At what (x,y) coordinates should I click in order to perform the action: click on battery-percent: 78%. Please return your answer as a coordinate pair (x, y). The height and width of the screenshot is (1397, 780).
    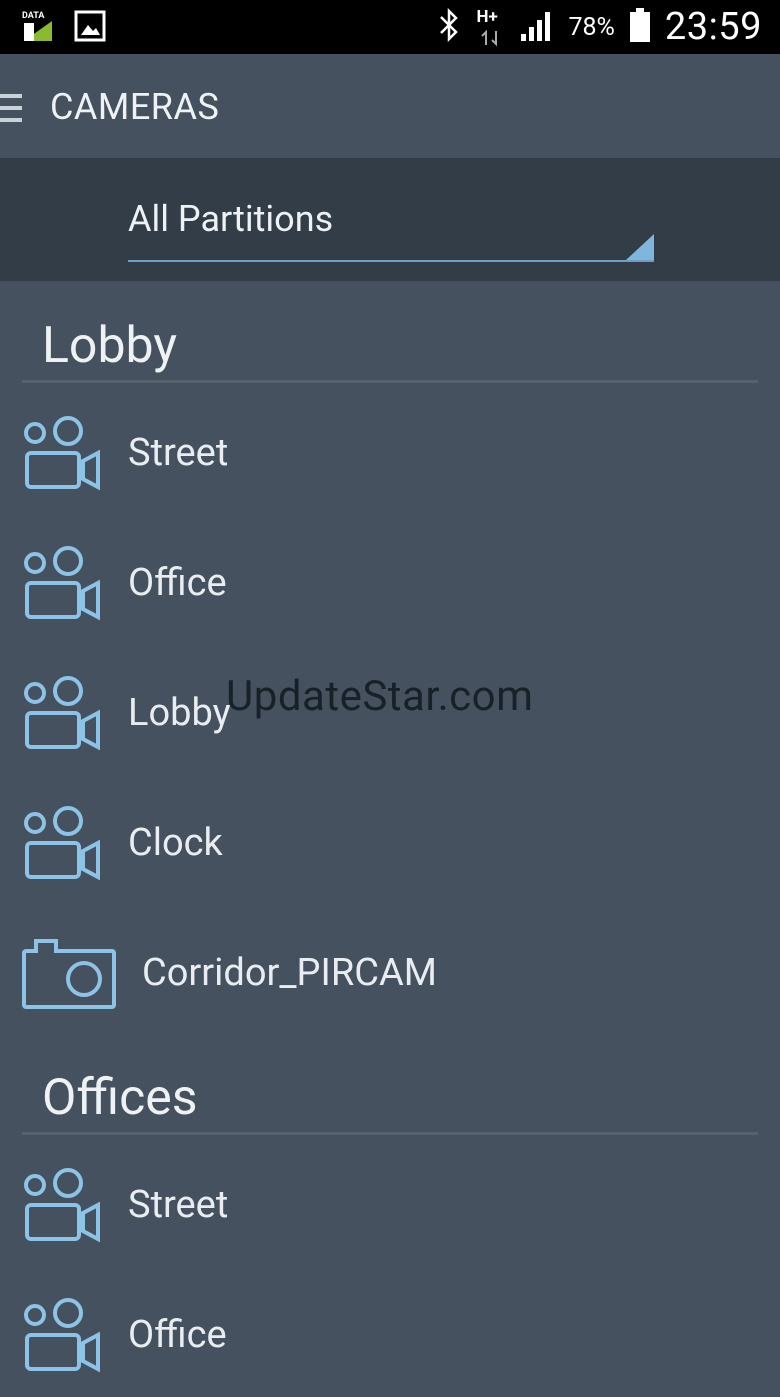
    Looking at the image, I should click on (591, 27).